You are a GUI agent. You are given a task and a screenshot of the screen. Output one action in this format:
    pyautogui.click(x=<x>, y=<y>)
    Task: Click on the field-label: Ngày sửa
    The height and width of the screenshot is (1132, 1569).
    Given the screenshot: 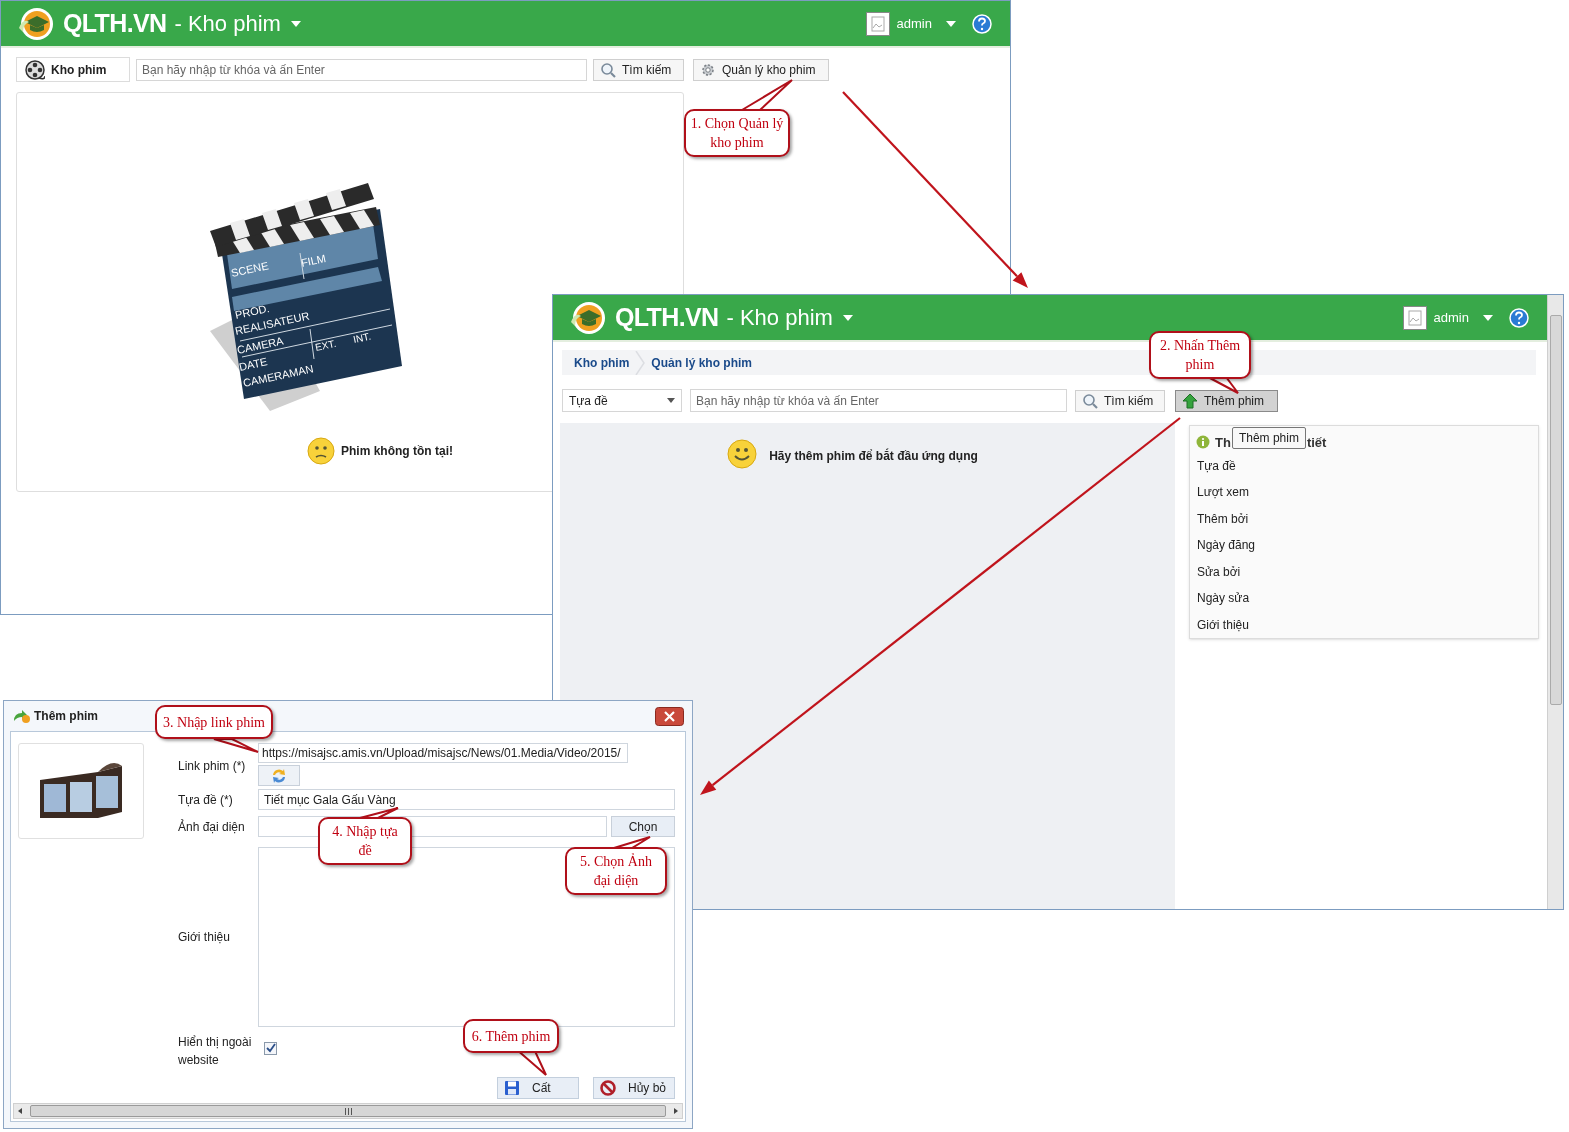 What is the action you would take?
    pyautogui.click(x=1224, y=598)
    